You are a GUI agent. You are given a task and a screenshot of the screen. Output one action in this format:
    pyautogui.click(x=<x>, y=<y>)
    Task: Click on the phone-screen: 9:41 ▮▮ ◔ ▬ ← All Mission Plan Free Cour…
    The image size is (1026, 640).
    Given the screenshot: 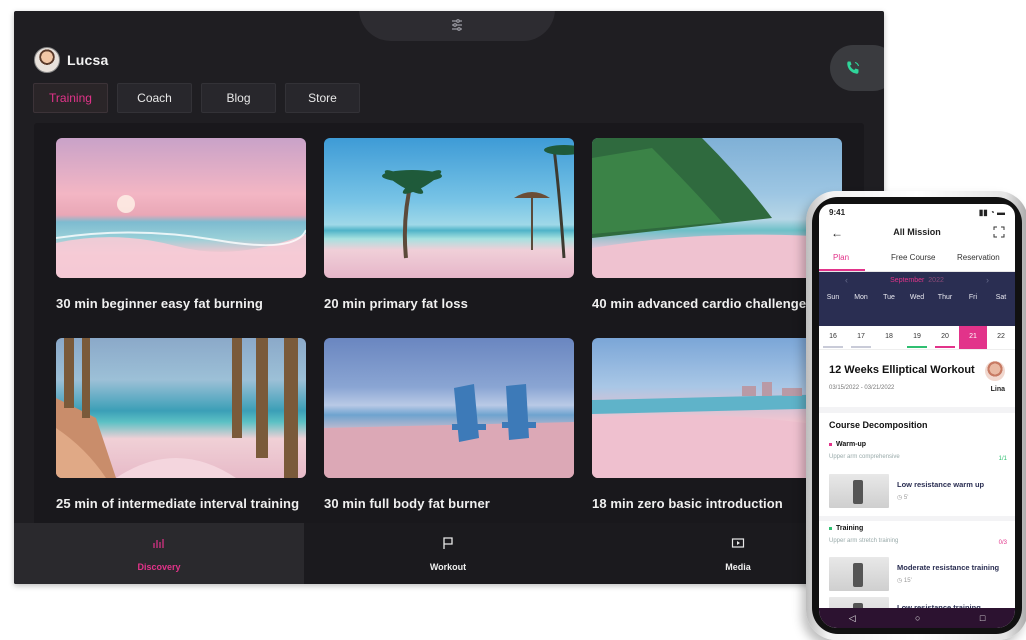 What is the action you would take?
    pyautogui.click(x=917, y=416)
    